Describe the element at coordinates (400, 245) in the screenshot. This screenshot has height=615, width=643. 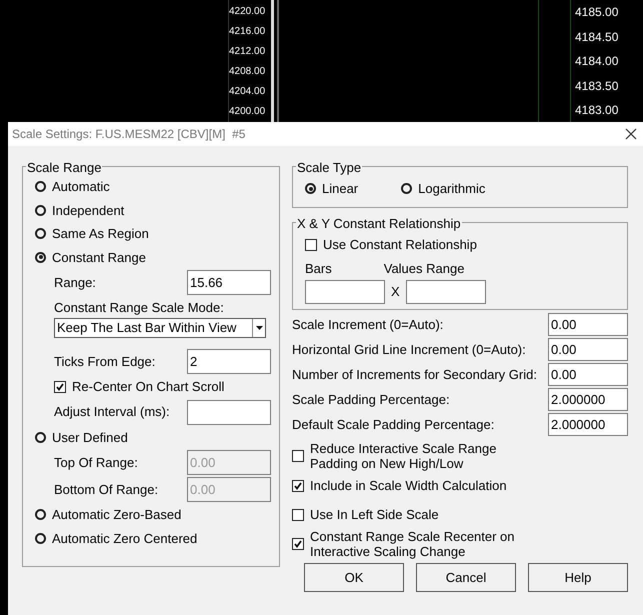
I see `option-label: Use Constant Relationship` at that location.